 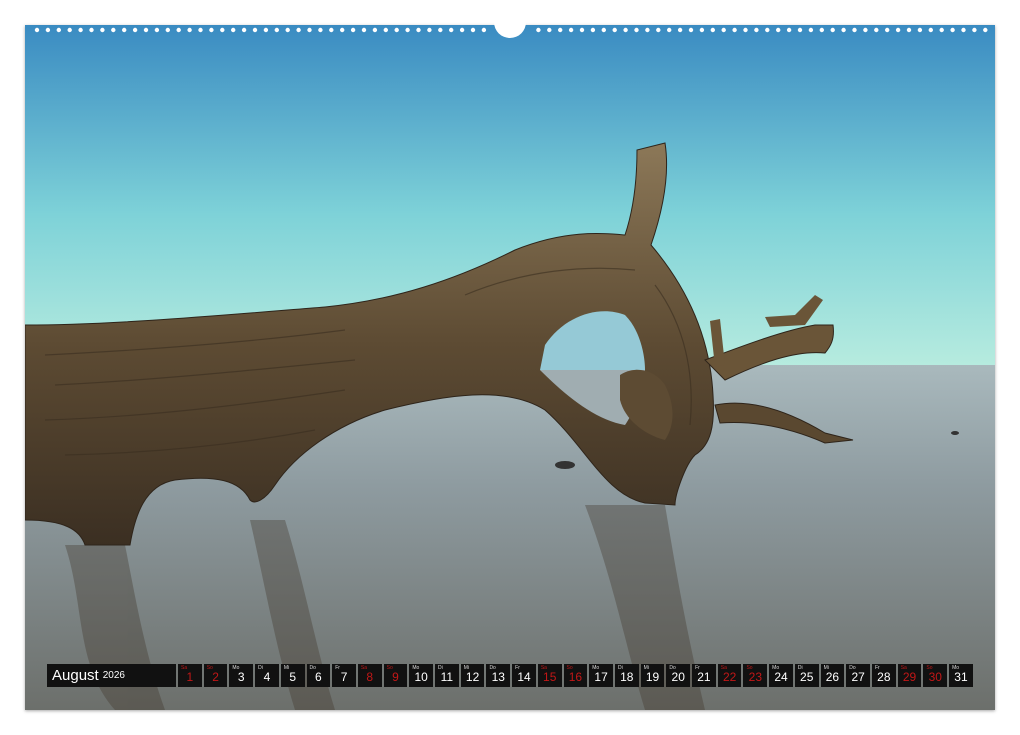 I want to click on day-number: 7, so click(x=344, y=677).